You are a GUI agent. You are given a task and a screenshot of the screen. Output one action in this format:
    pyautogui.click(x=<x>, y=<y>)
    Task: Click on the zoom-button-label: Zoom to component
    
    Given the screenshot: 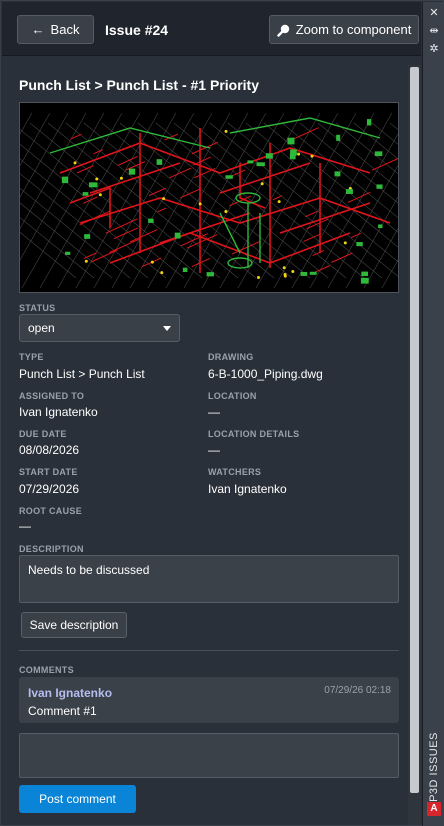 What is the action you would take?
    pyautogui.click(x=353, y=29)
    